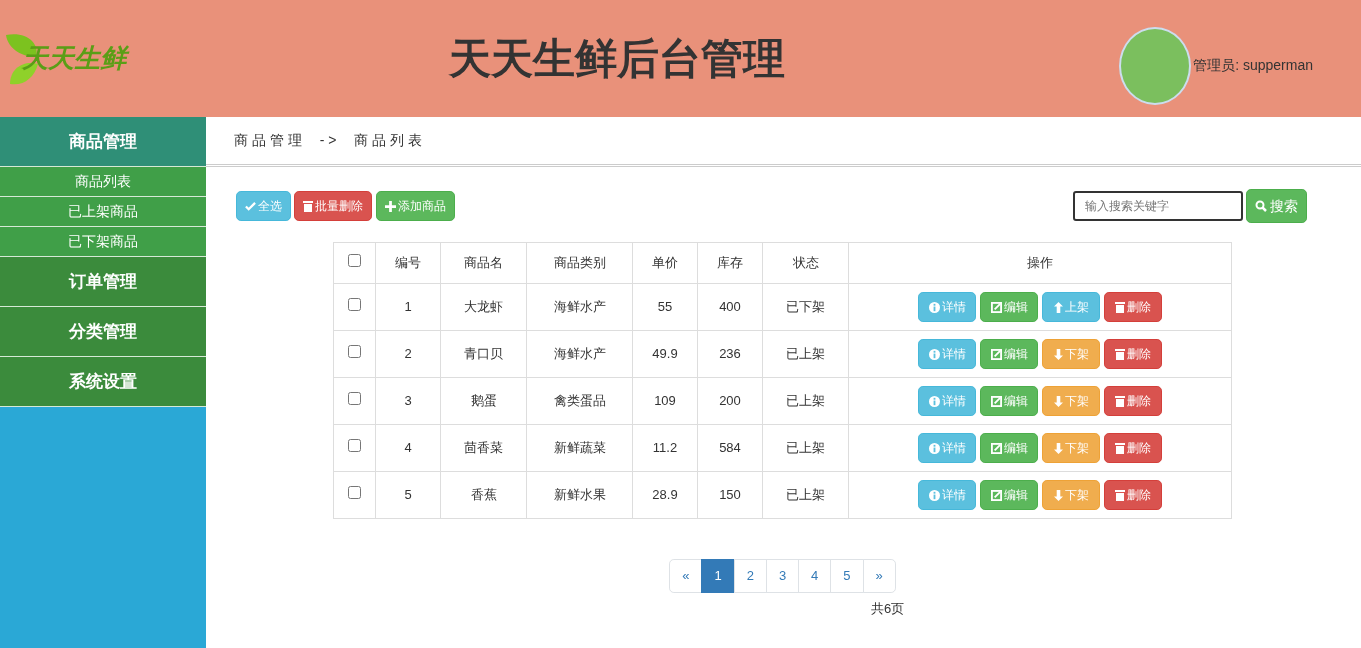 Image resolution: width=1361 pixels, height=648 pixels. What do you see at coordinates (887, 608) in the screenshot?
I see `page-count: 共6页` at bounding box center [887, 608].